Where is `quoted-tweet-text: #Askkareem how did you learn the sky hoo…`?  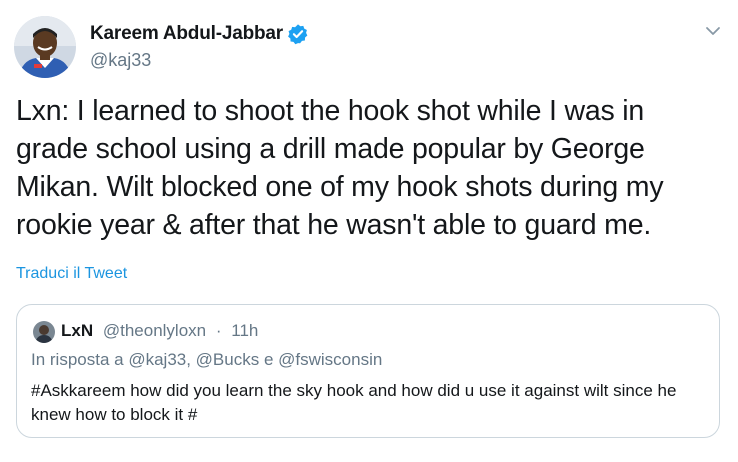
quoted-tweet-text: #Askkareem how did you learn the sky hoo… is located at coordinates (354, 402).